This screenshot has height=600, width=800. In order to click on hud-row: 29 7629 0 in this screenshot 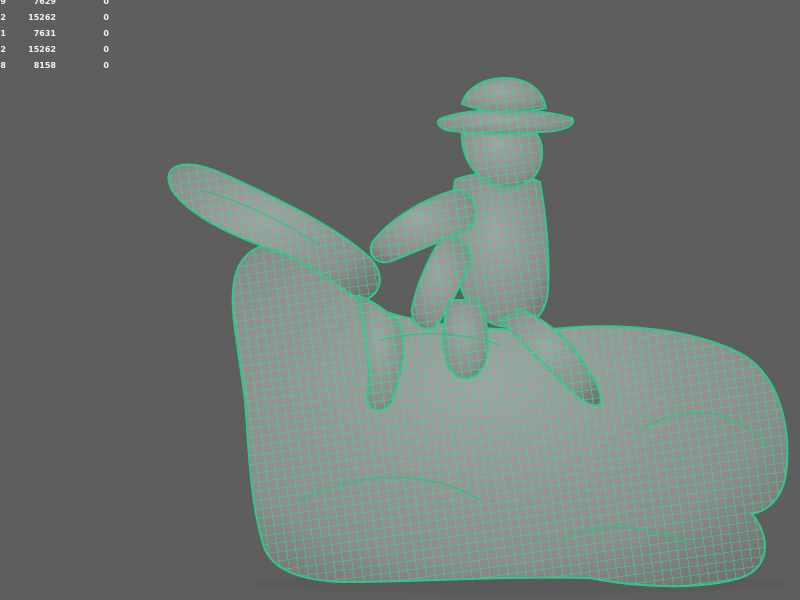, I will do `click(60, 8)`.